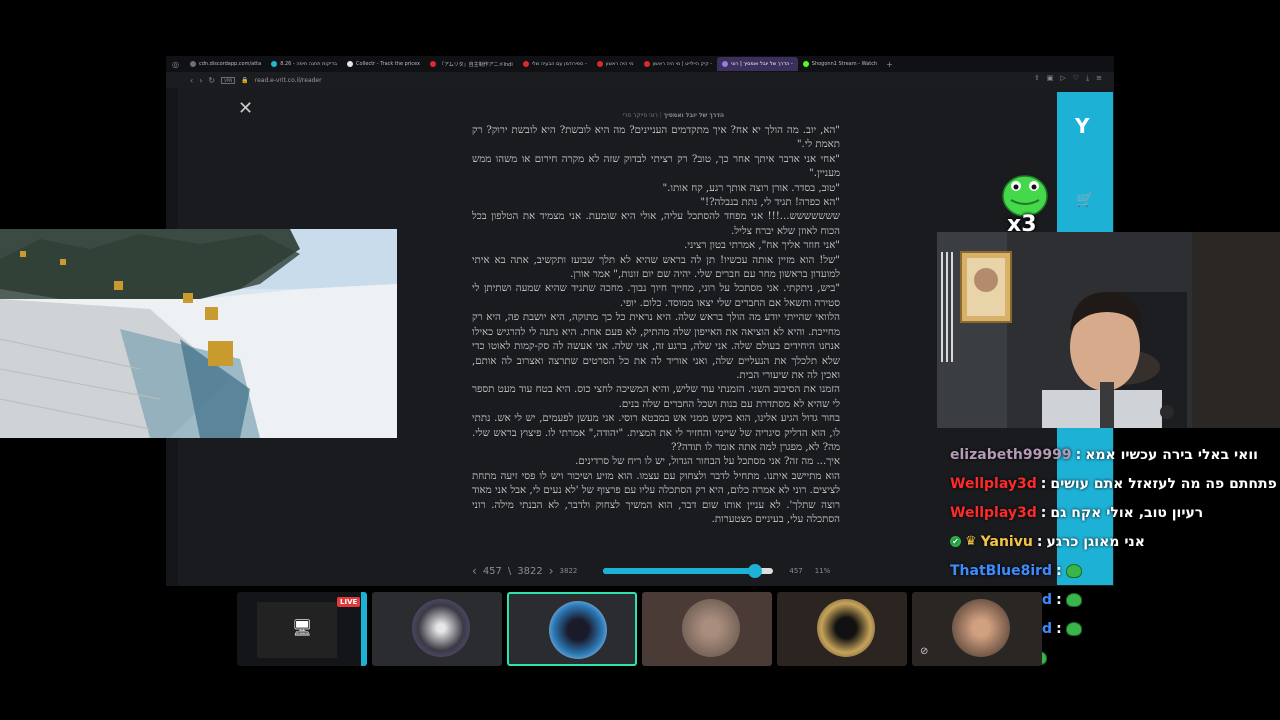  Describe the element at coordinates (971, 541) in the screenshot. I see `crown-badge-icon: ♛` at that location.